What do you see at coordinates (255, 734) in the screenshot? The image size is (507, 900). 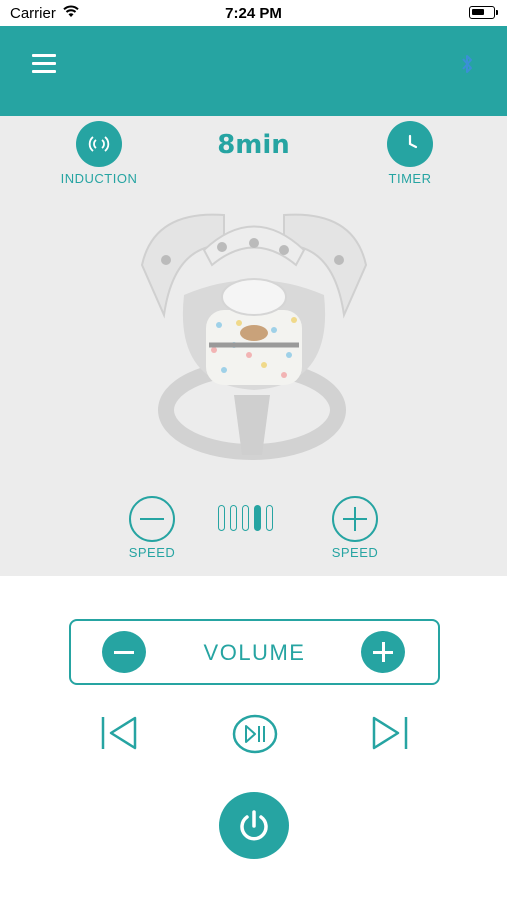 I see `play-pause-icon` at bounding box center [255, 734].